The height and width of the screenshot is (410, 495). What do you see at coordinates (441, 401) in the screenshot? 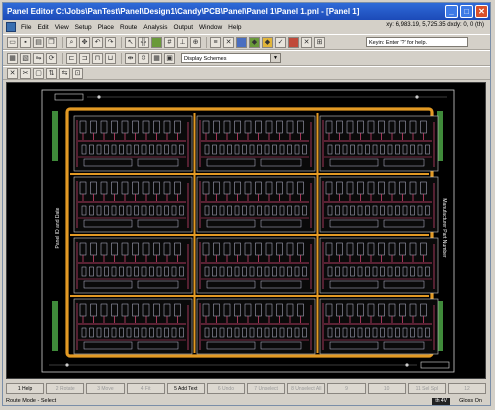
I see `units-badge: th 4V` at bounding box center [441, 401].